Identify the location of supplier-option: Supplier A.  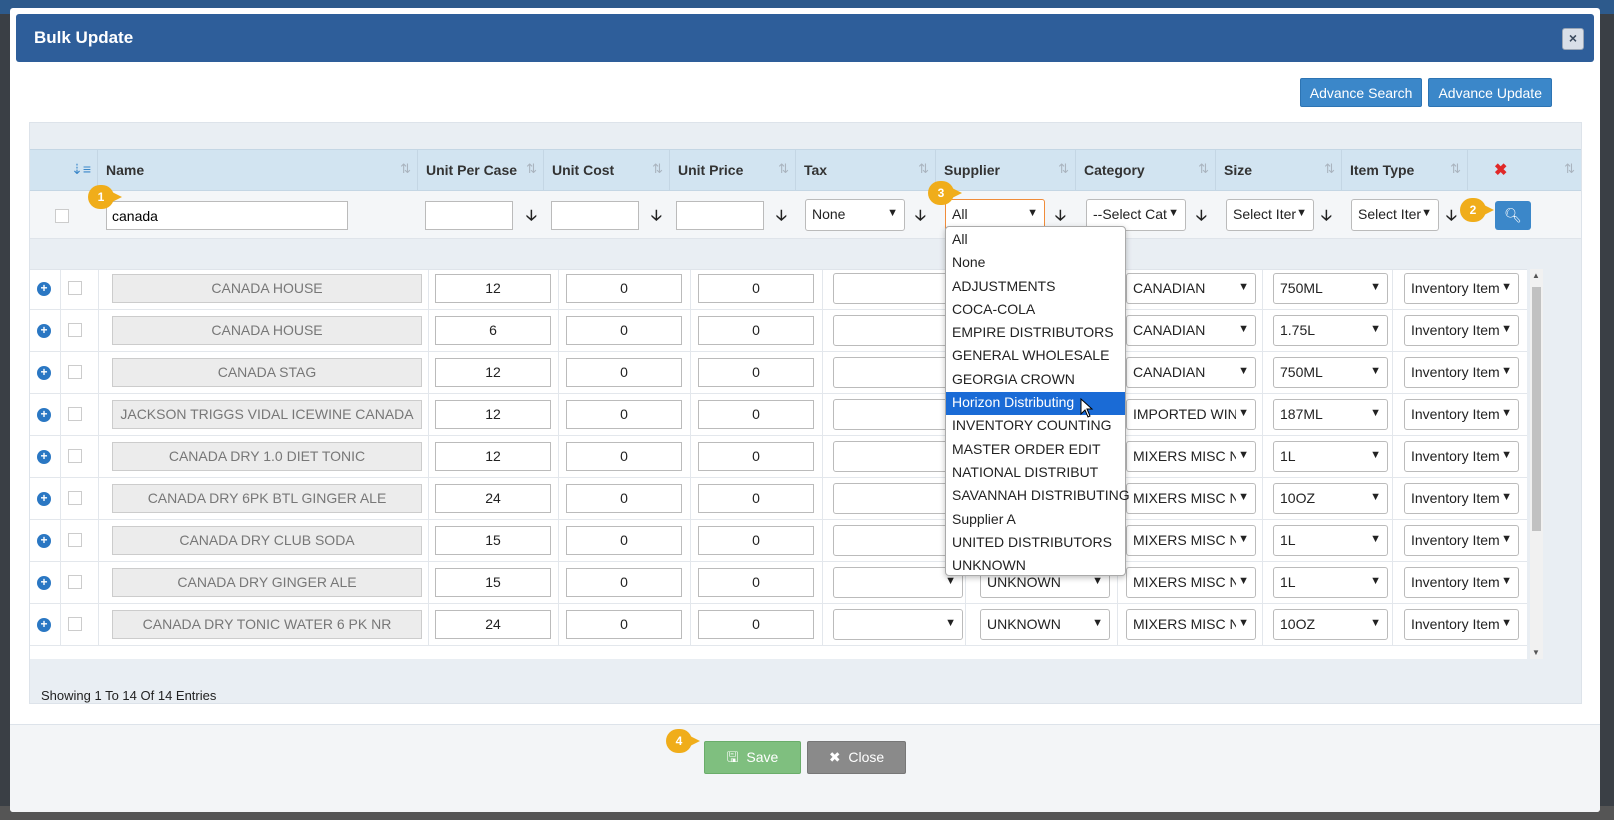
(1035, 520).